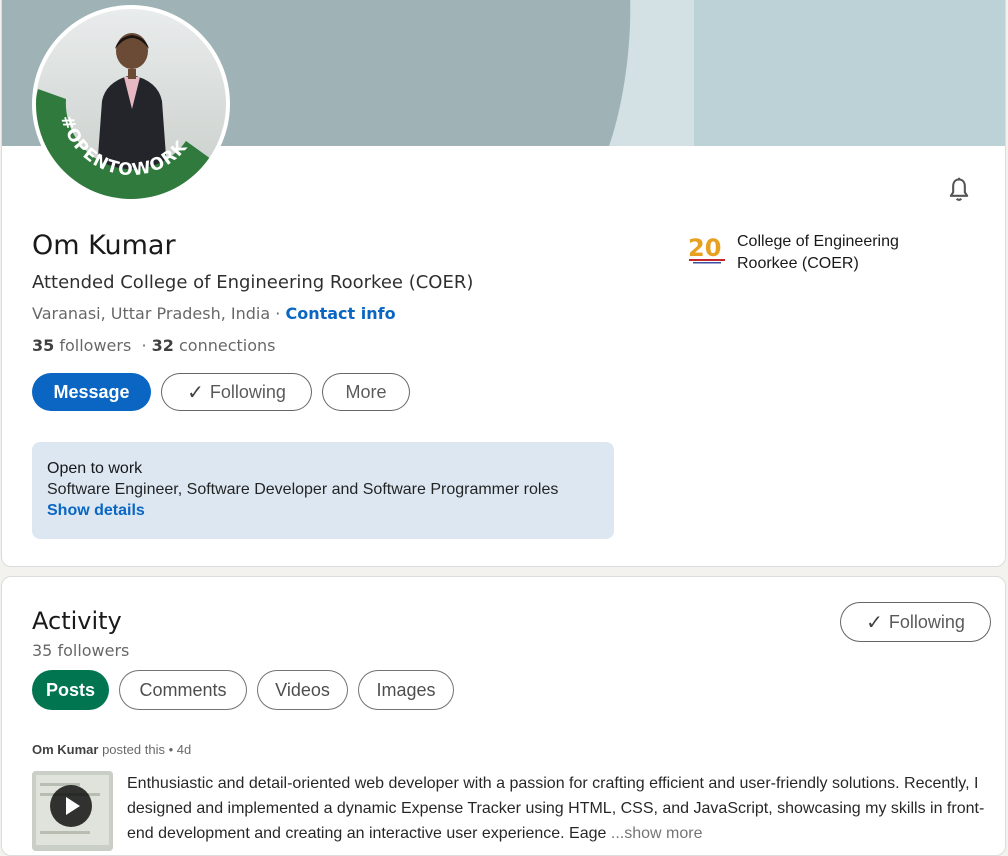 The height and width of the screenshot is (856, 1008). What do you see at coordinates (145, 749) in the screenshot?
I see `post-time: posted this • 4d` at bounding box center [145, 749].